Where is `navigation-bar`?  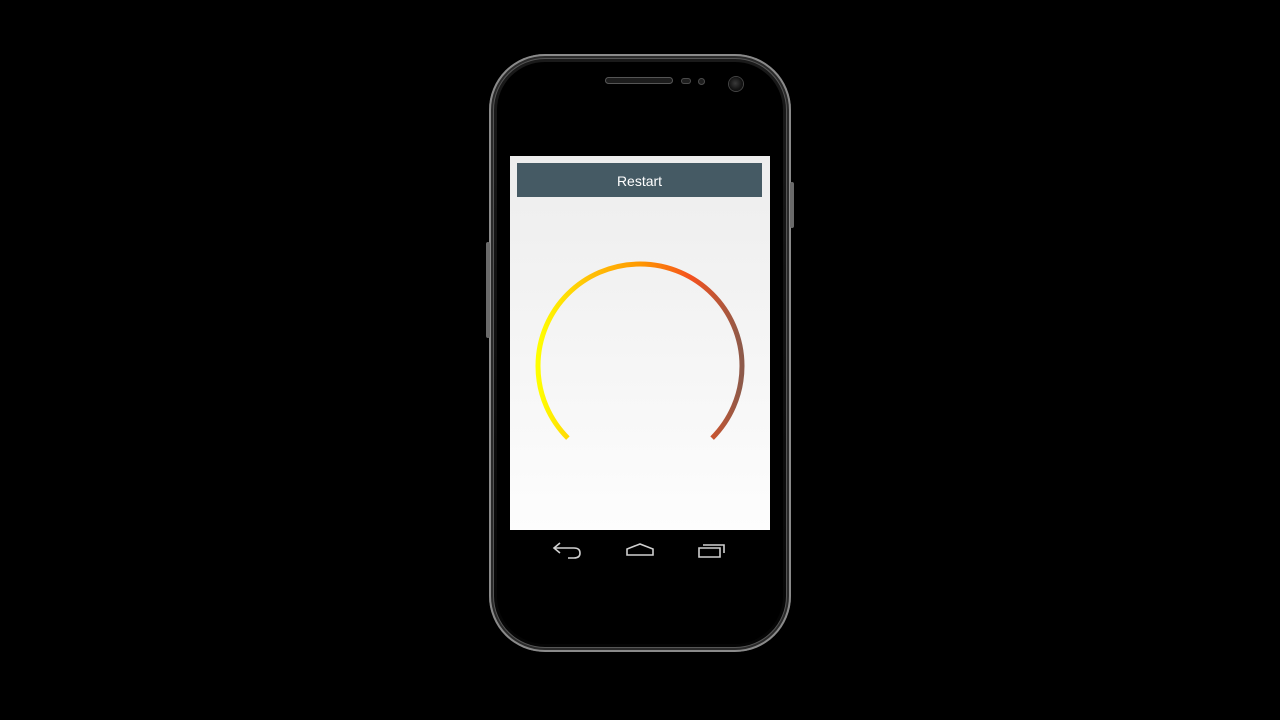
navigation-bar is located at coordinates (640, 560).